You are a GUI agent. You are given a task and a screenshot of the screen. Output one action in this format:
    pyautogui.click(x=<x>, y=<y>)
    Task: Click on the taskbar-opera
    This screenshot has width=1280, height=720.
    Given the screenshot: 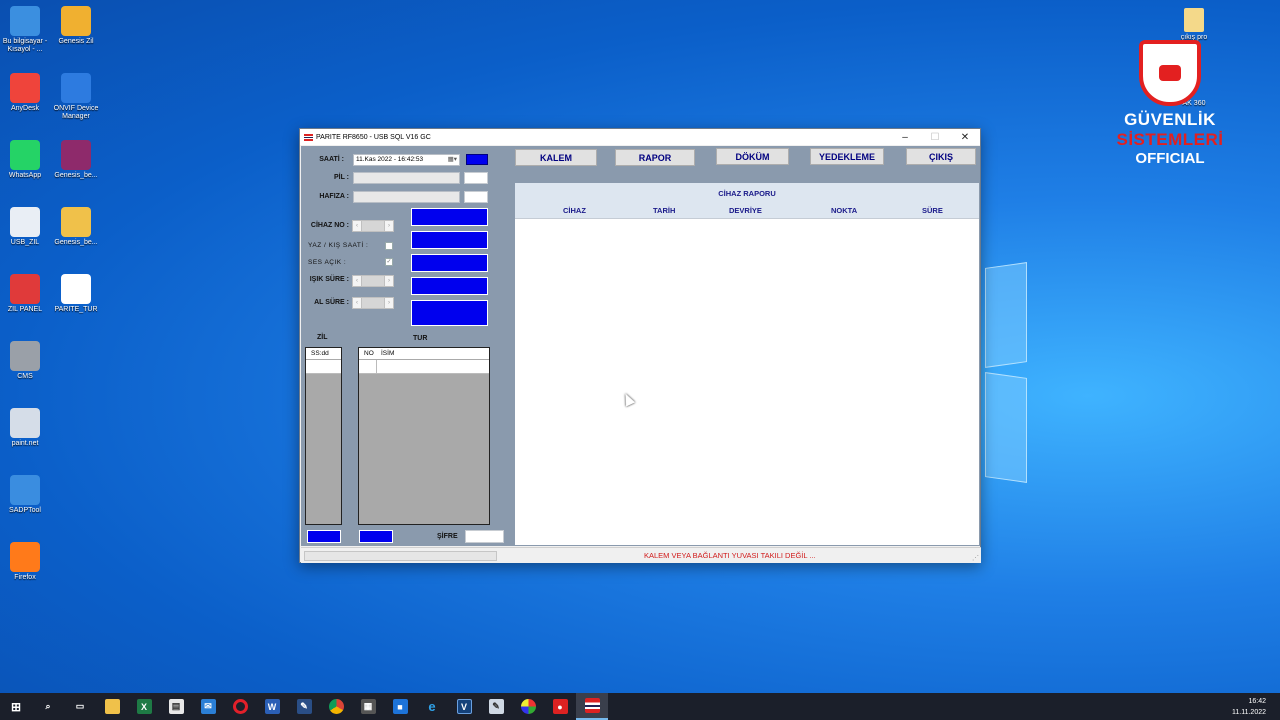 What is the action you would take?
    pyautogui.click(x=240, y=706)
    